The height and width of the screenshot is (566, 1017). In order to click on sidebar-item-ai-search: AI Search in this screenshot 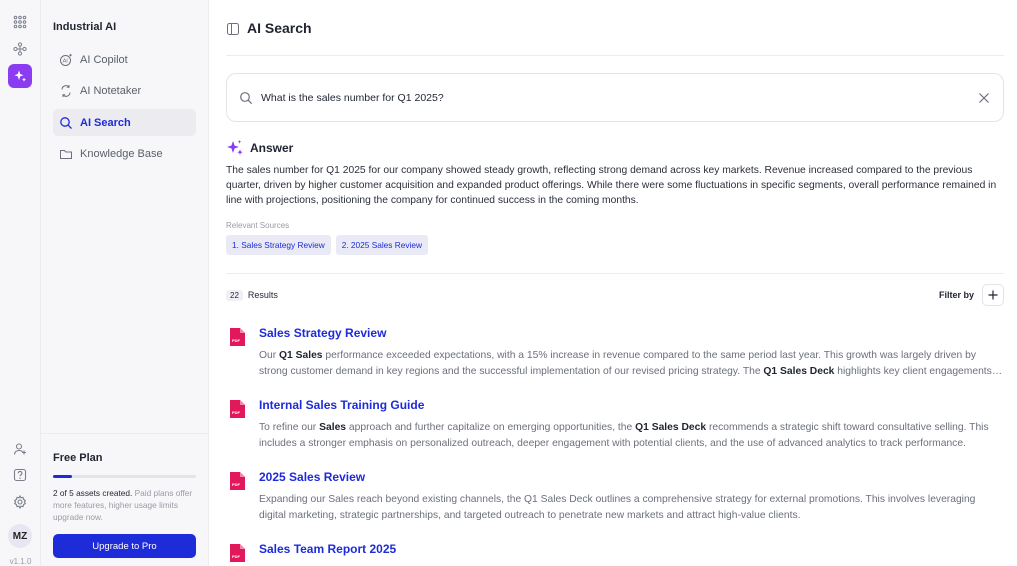, I will do `click(124, 122)`.